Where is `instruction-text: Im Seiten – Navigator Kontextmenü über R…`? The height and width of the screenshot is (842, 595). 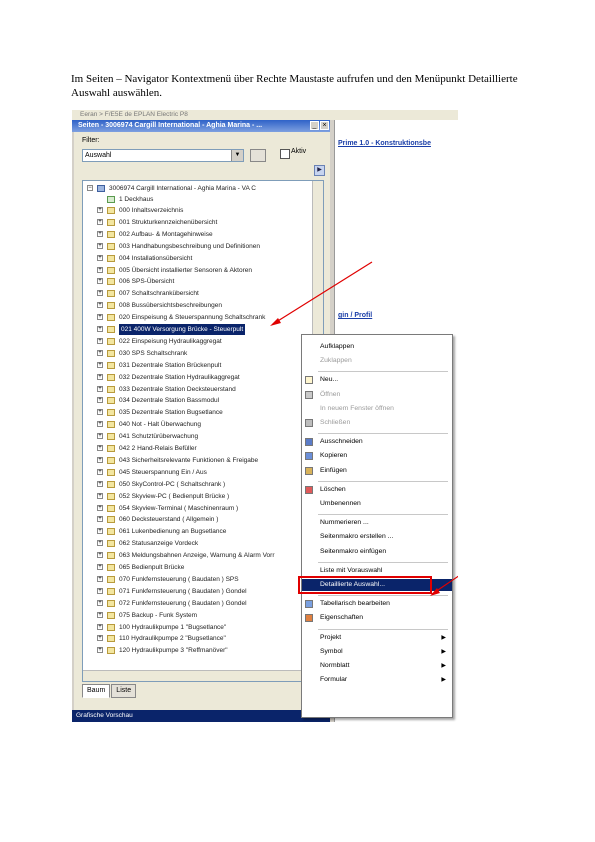
instruction-text: Im Seiten – Navigator Kontextmenü über R… is located at coordinates (294, 86).